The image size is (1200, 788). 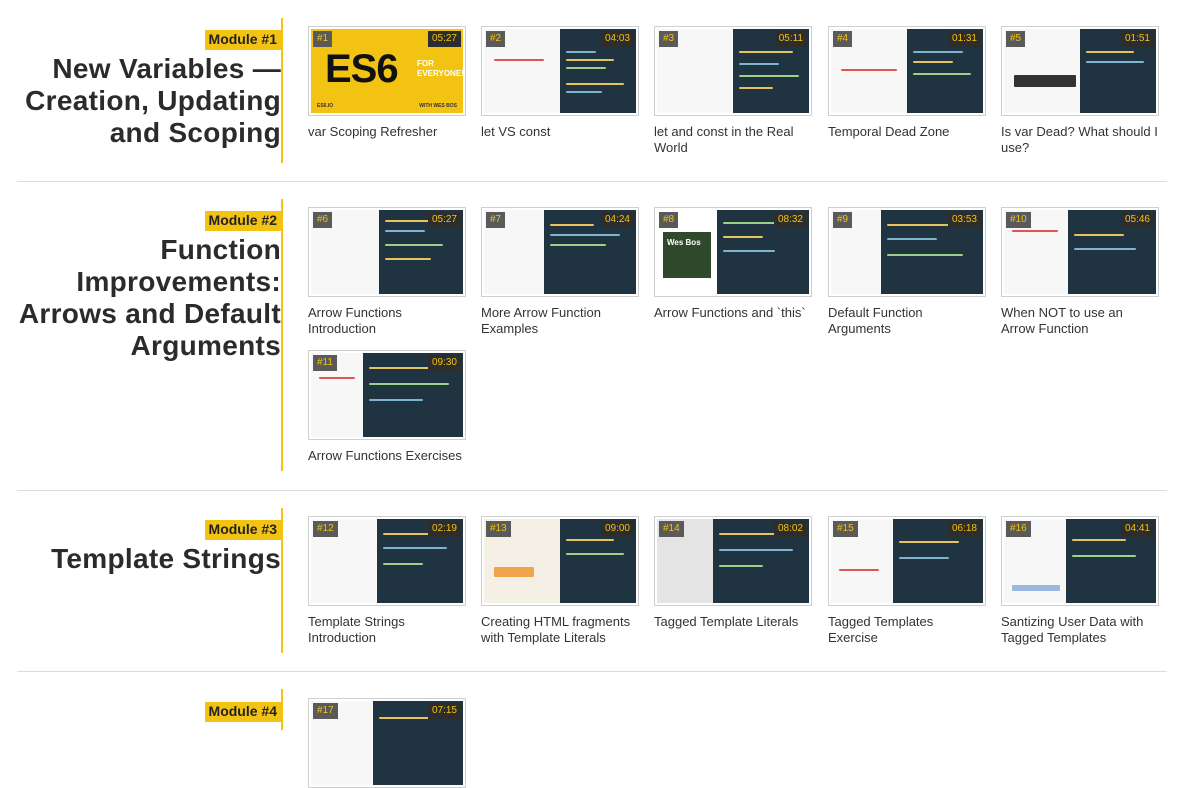 I want to click on video-card: #6 05:27 Arrow Functions Introduction, so click(x=387, y=272).